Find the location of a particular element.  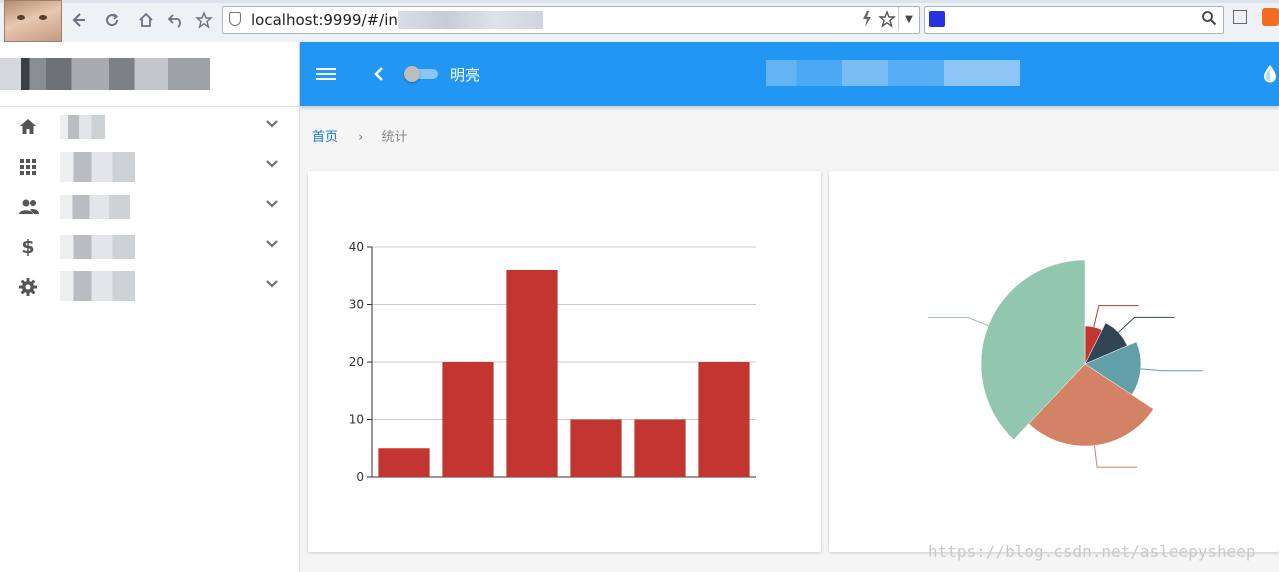

shield-icon is located at coordinates (235, 19).